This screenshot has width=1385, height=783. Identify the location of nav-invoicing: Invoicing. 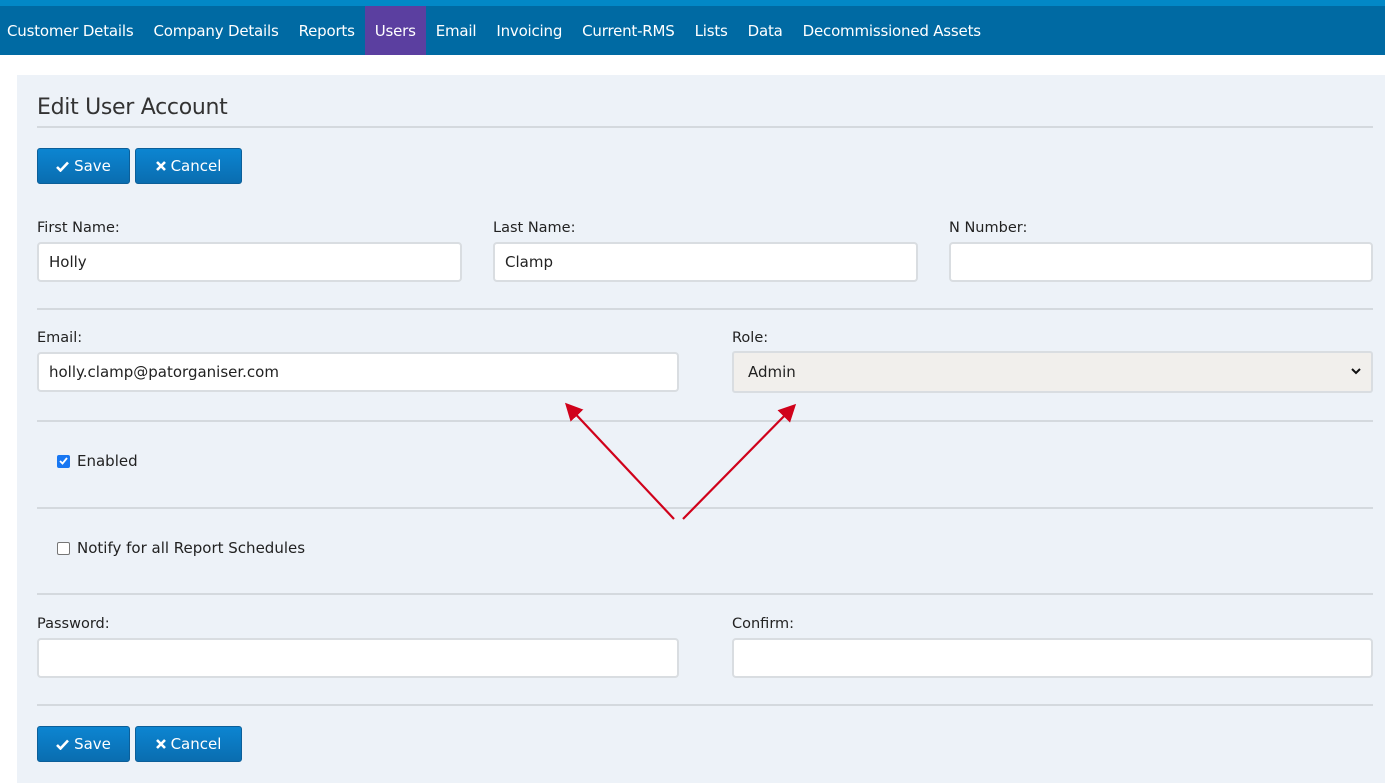
(529, 30).